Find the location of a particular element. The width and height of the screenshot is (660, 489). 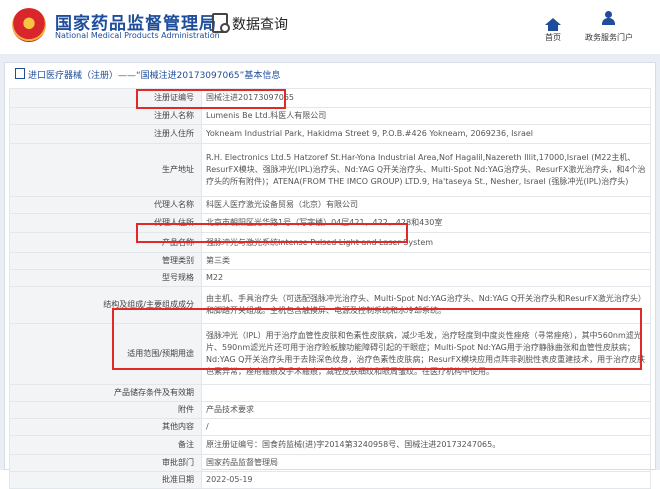

row-label: 其他内容 is located at coordinates (105, 427).